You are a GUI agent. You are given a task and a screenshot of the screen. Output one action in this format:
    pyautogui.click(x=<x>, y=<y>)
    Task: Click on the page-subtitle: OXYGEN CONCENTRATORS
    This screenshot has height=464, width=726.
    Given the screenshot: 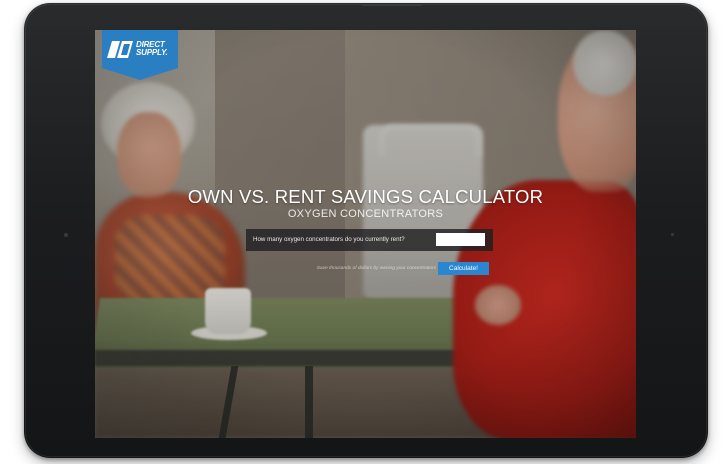 What is the action you would take?
    pyautogui.click(x=365, y=214)
    